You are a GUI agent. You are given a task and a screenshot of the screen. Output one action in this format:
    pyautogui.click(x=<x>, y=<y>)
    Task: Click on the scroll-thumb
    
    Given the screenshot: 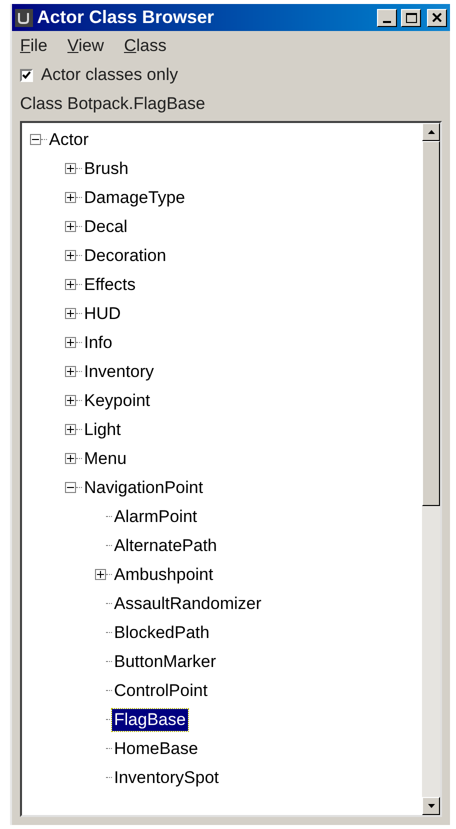 What is the action you would take?
    pyautogui.click(x=431, y=323)
    